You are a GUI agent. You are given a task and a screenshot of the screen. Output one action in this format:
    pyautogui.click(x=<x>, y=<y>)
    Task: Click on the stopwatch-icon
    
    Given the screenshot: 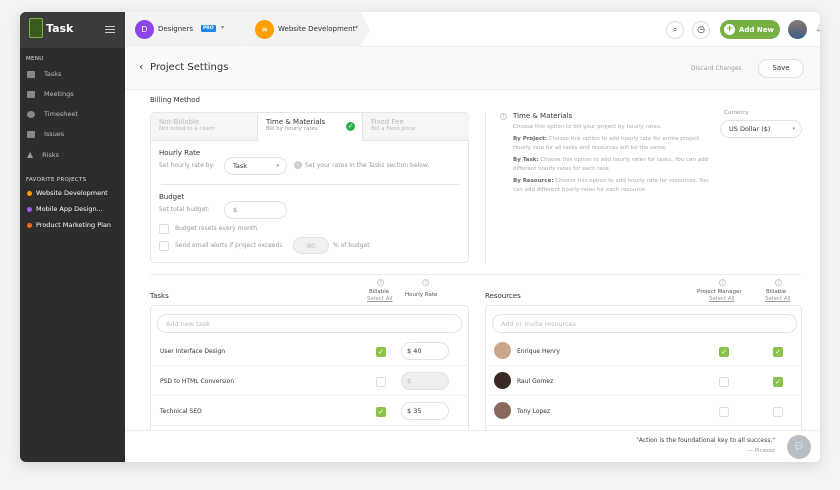 What is the action you would take?
    pyautogui.click(x=31, y=114)
    